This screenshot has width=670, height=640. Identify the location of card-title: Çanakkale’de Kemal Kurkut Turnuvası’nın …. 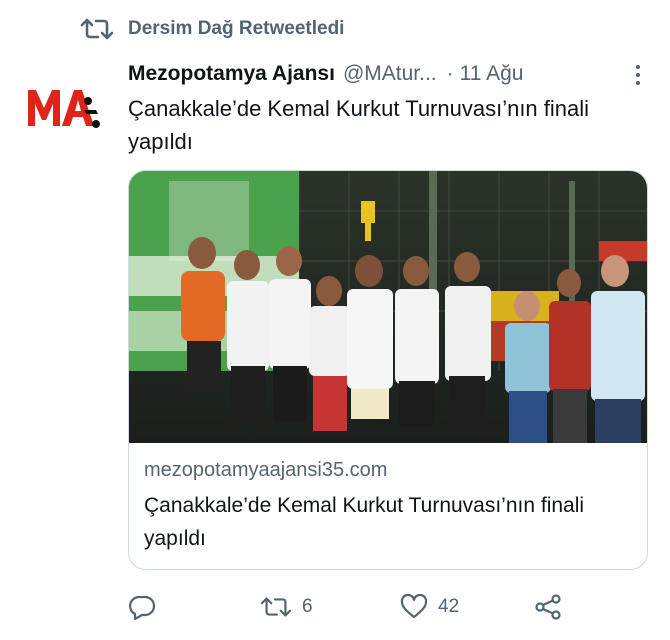
(364, 522).